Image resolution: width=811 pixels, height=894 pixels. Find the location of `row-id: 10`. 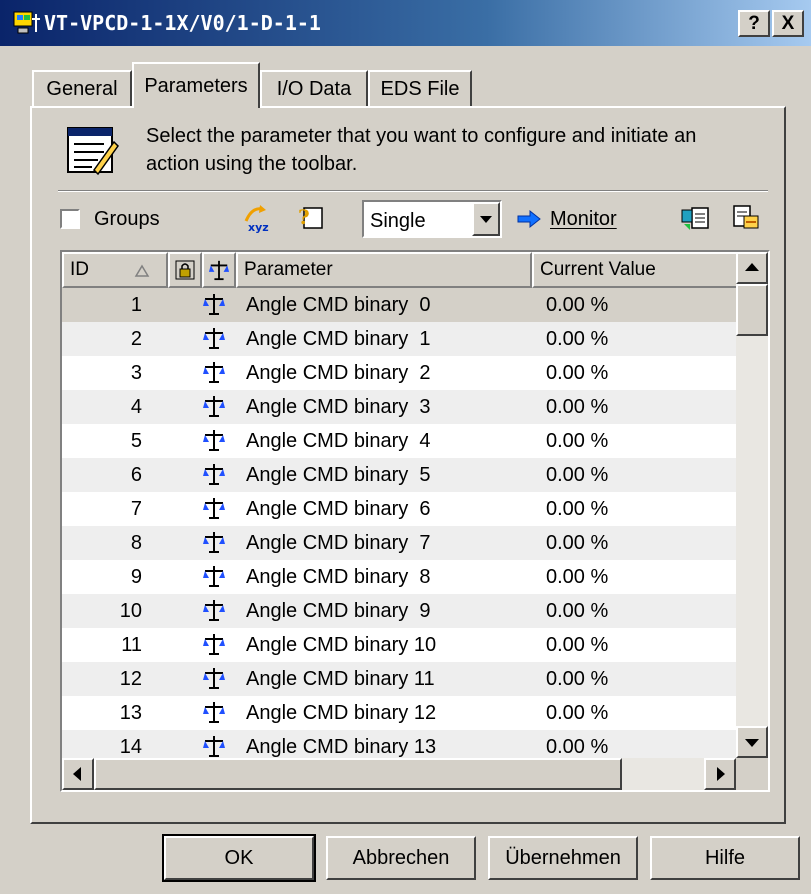

row-id: 10 is located at coordinates (130, 611).